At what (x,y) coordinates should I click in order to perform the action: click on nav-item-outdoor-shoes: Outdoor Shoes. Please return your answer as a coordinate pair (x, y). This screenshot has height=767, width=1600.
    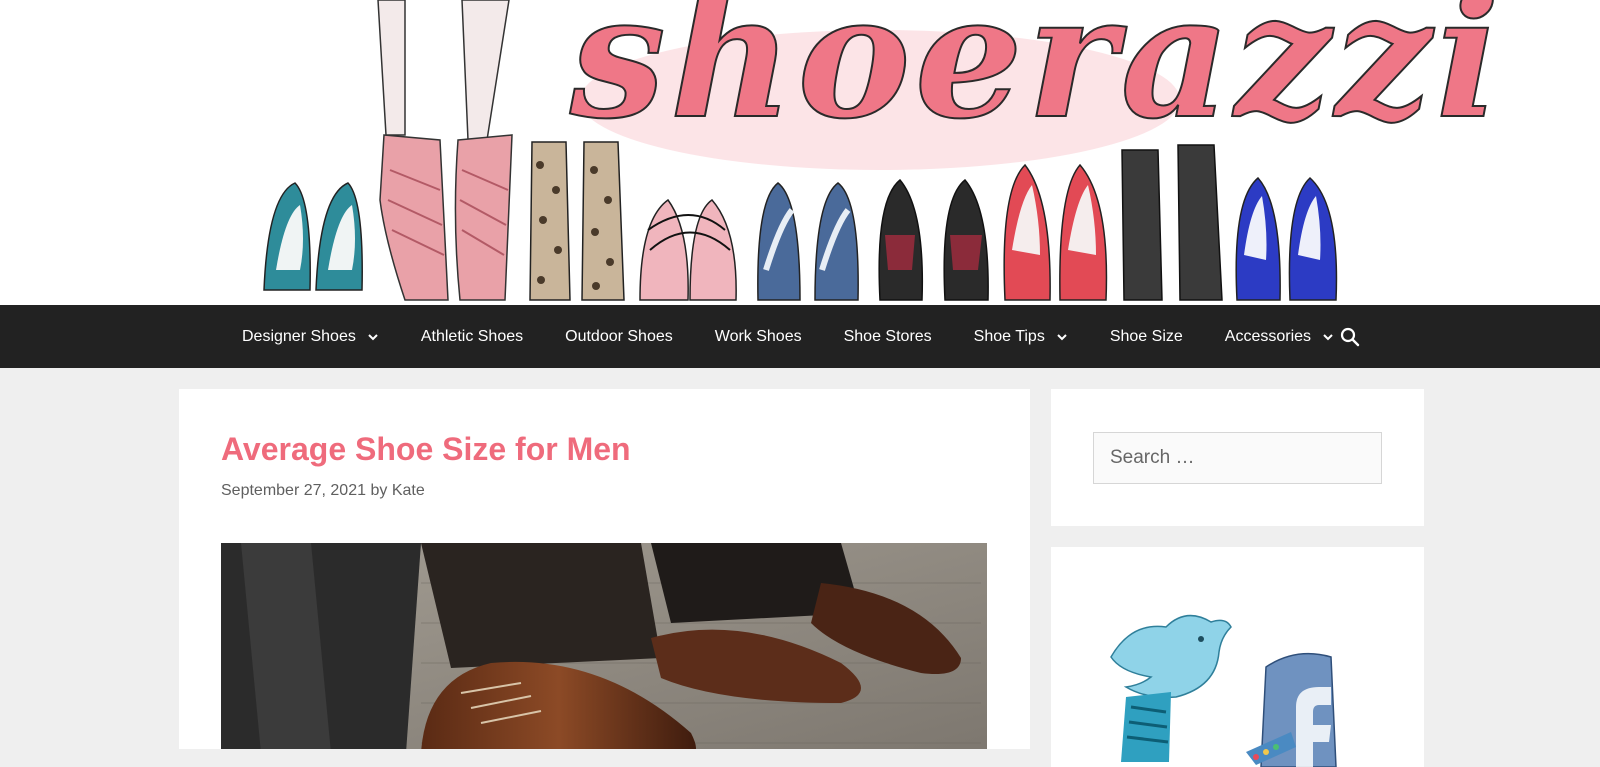
    Looking at the image, I should click on (619, 336).